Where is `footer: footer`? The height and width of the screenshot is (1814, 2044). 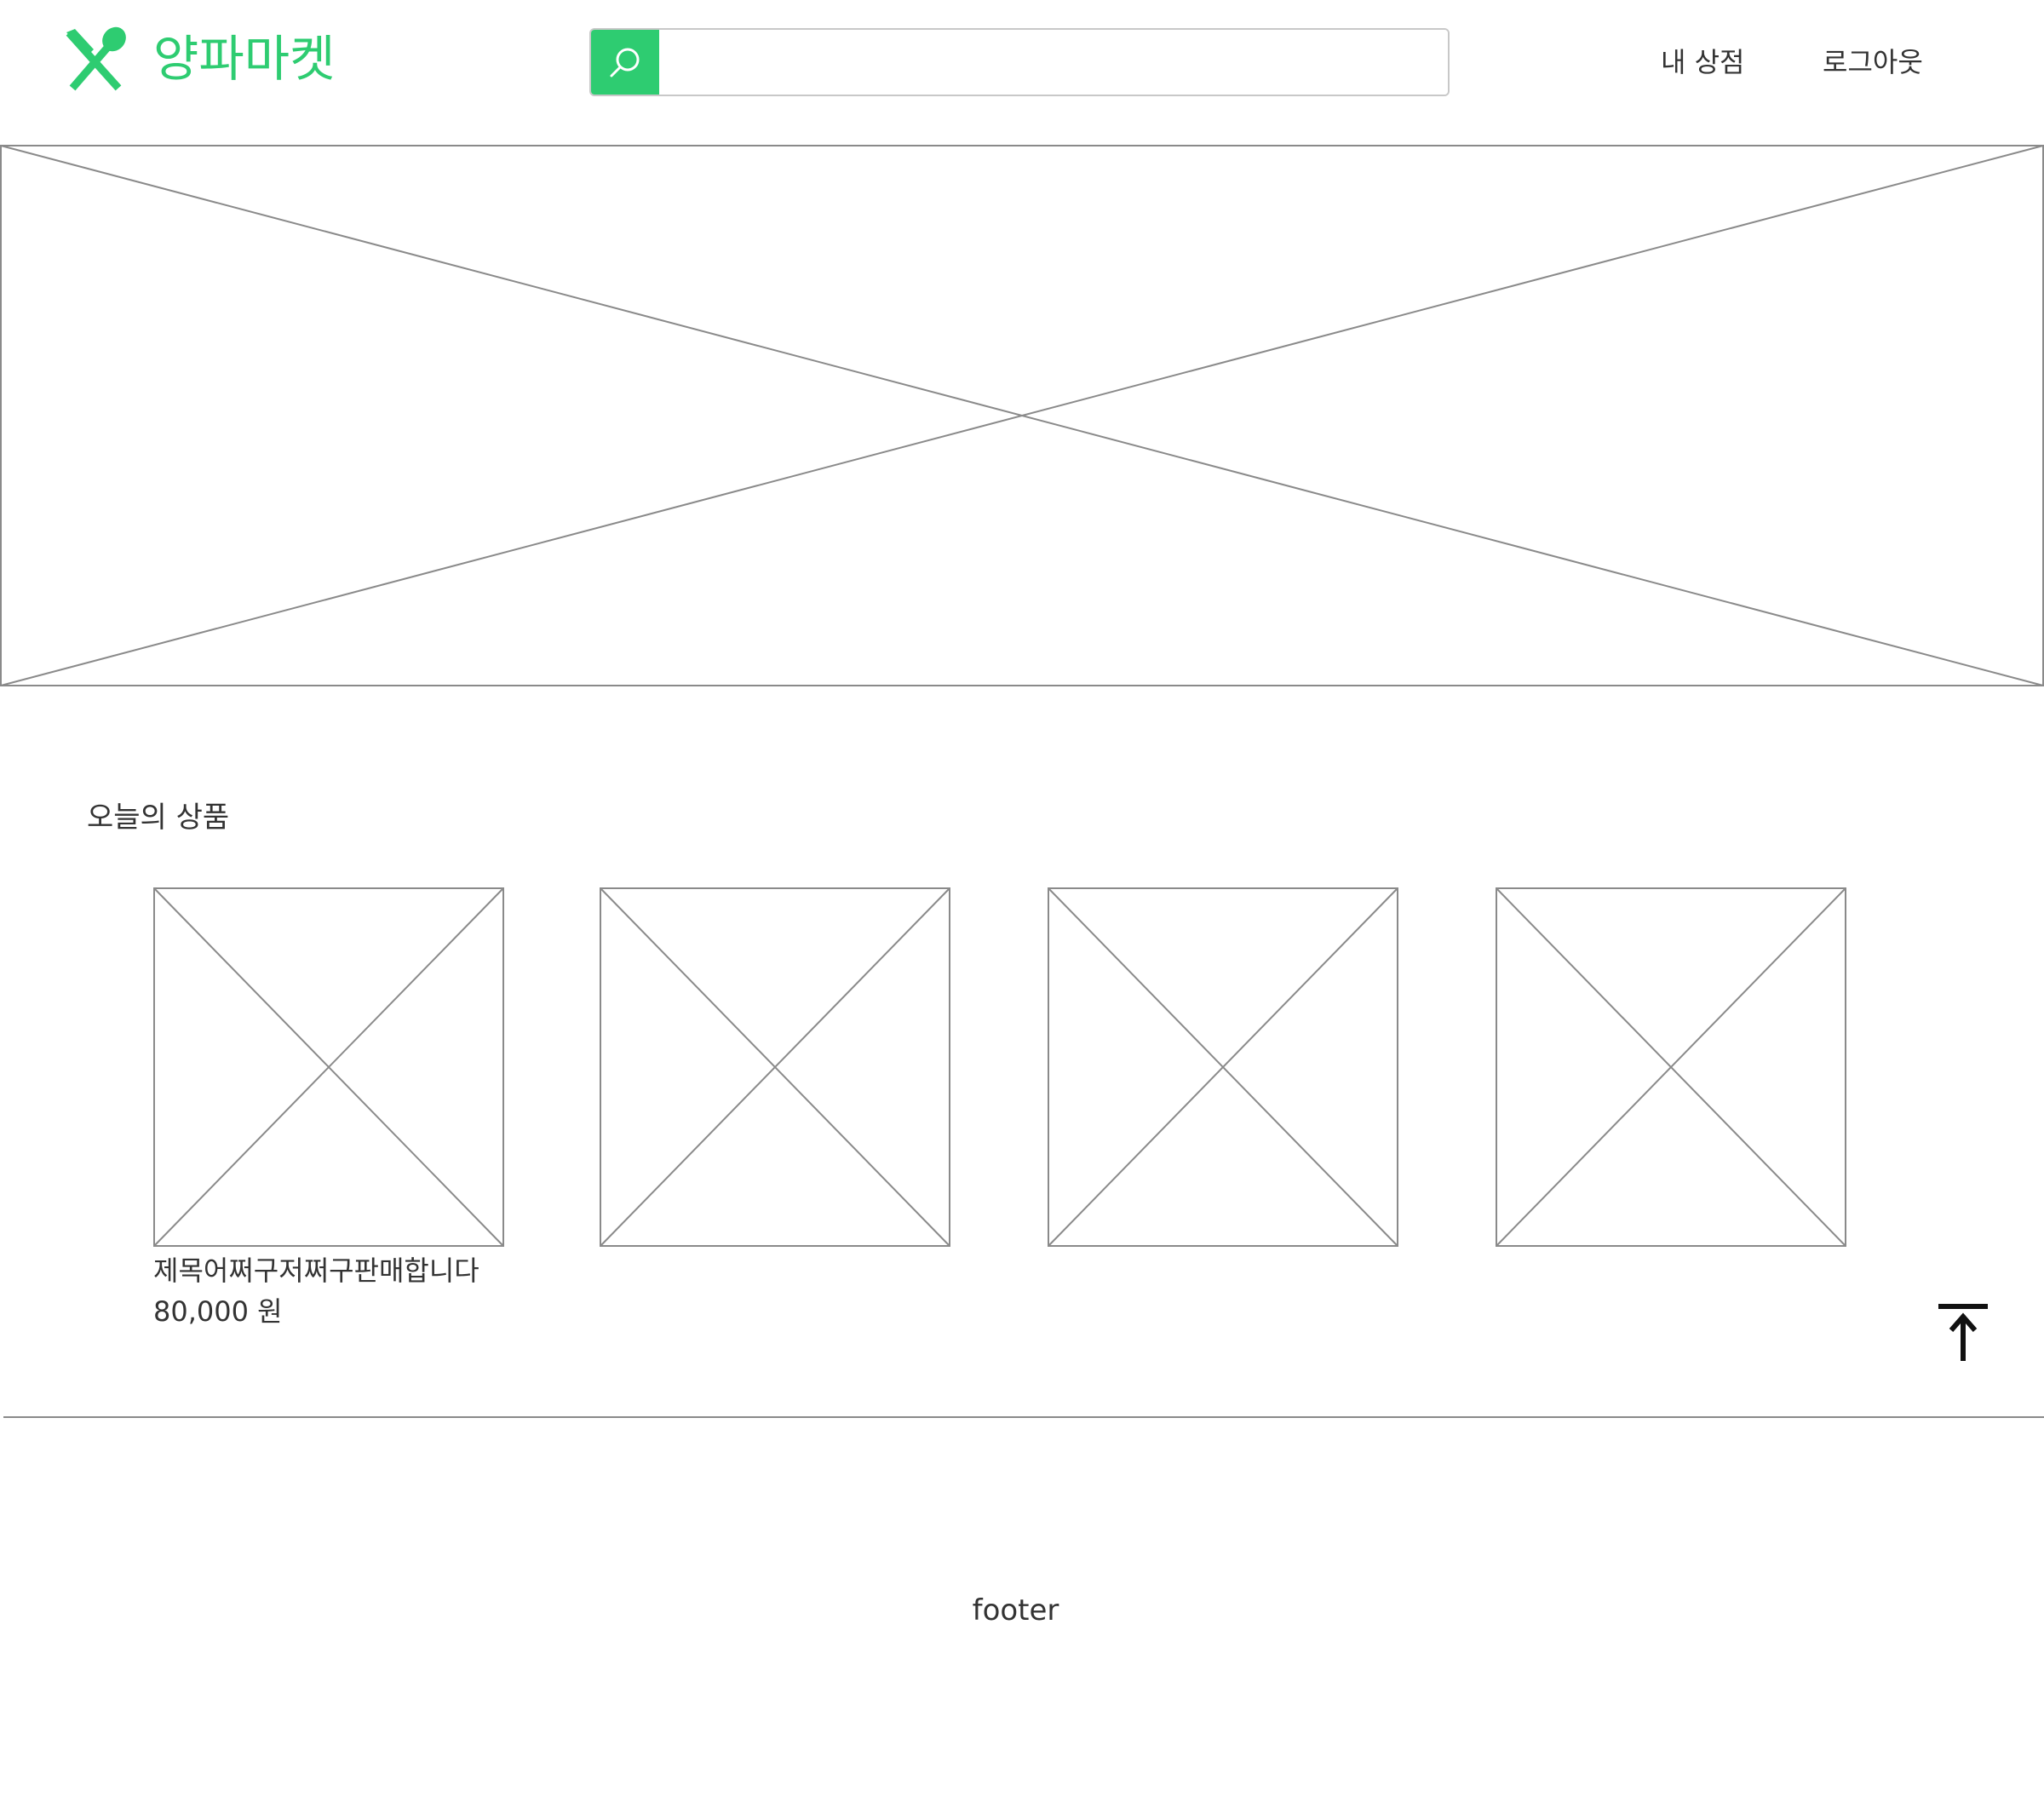
footer: footer is located at coordinates (1015, 1610).